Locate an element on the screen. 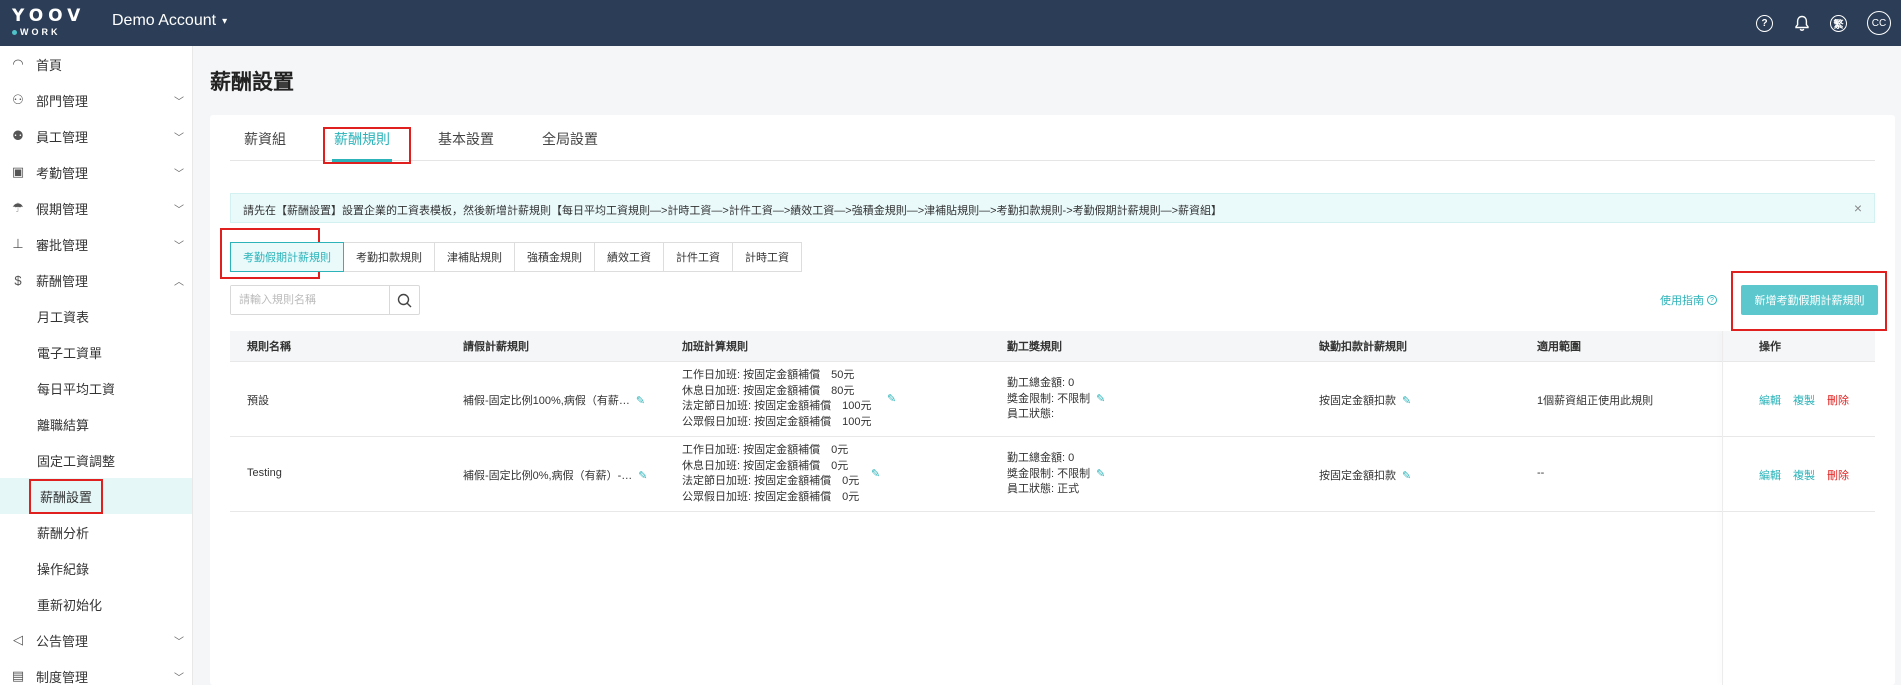 The image size is (1901, 685). add-rule-button: 新增考勤假期計薪規則 is located at coordinates (1809, 300).